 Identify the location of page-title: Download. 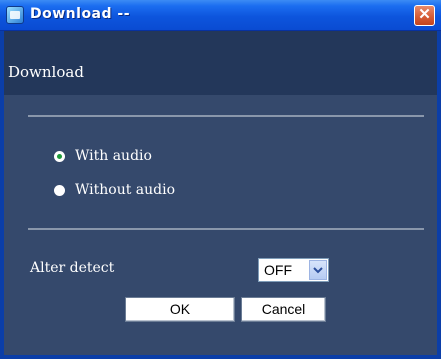
(46, 72).